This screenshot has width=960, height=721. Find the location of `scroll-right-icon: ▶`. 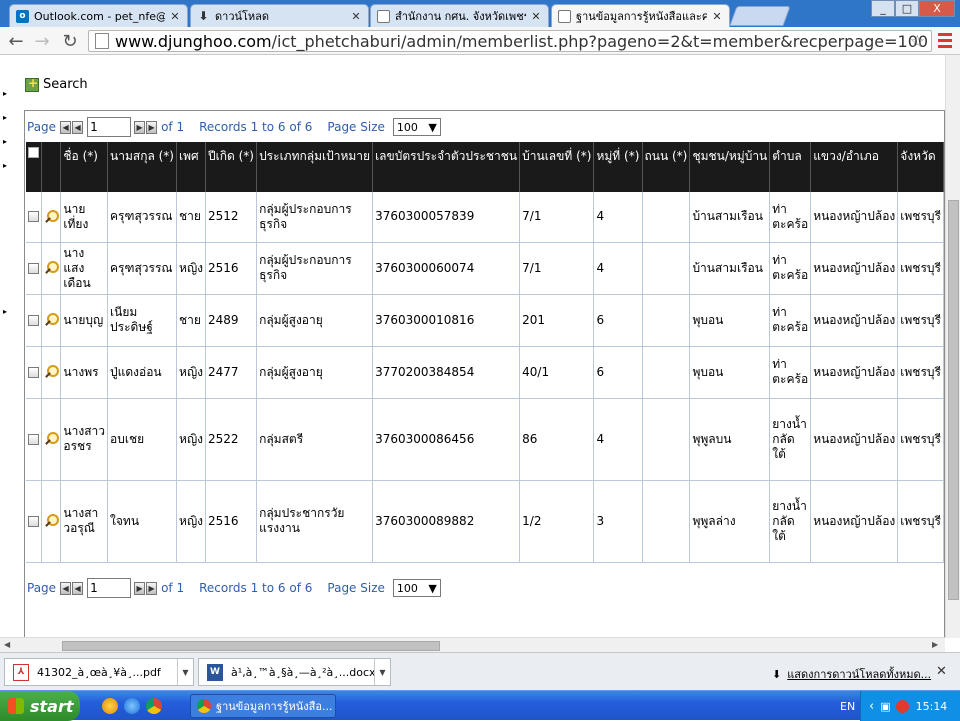

scroll-right-icon: ▶ is located at coordinates (935, 644).